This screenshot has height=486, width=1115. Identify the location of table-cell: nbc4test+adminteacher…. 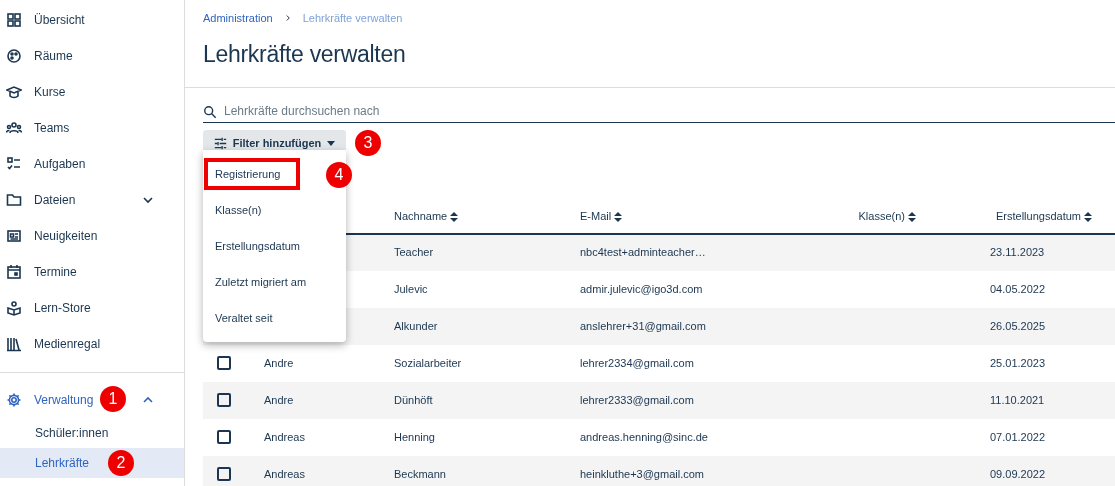
(643, 252).